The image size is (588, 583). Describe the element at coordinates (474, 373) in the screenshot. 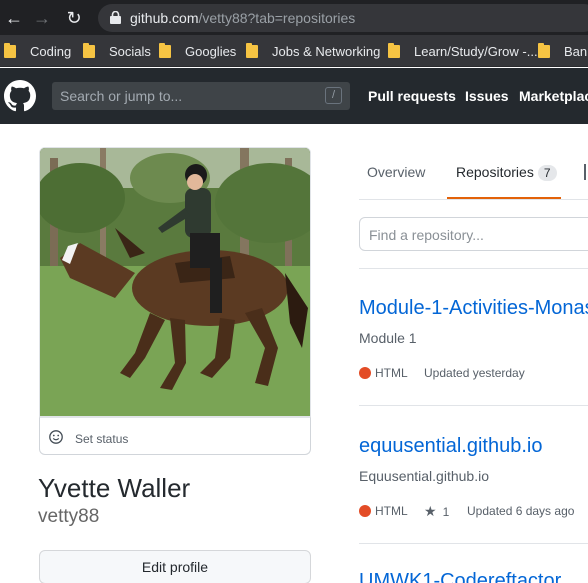

I see `repo-updated: Updated yesterday` at that location.